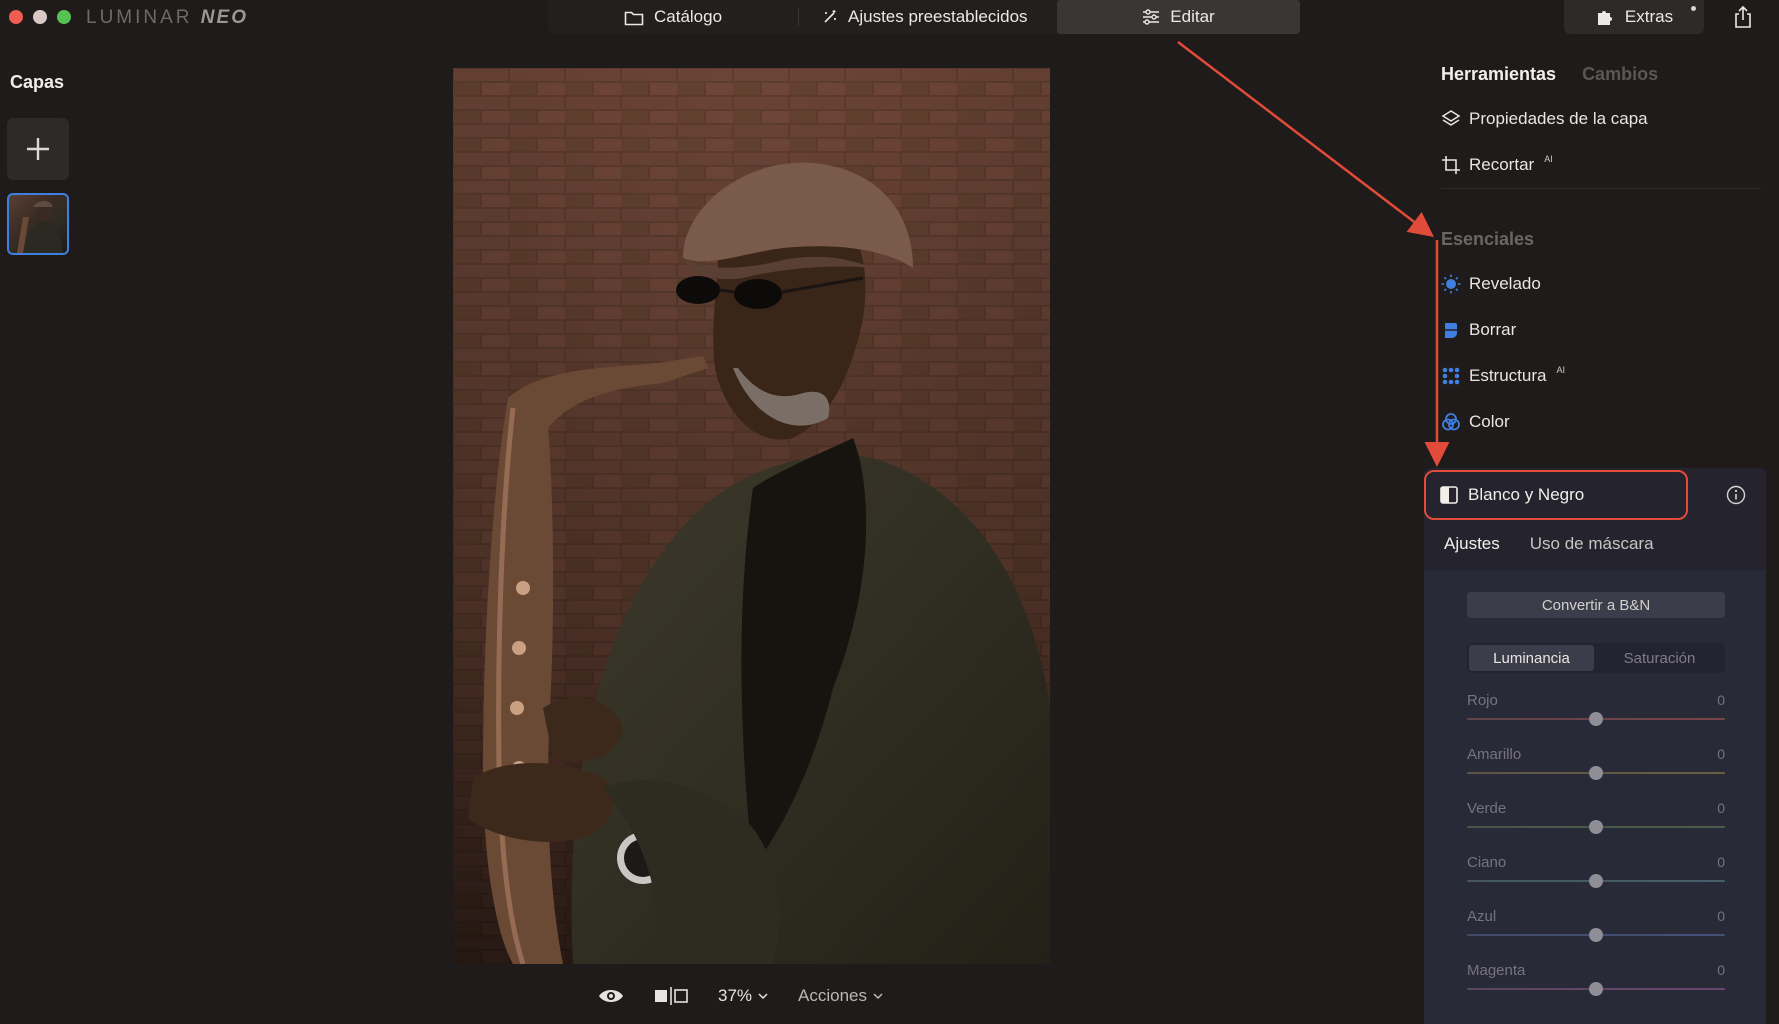 The height and width of the screenshot is (1024, 1779). I want to click on bw-square-icon, so click(1449, 495).